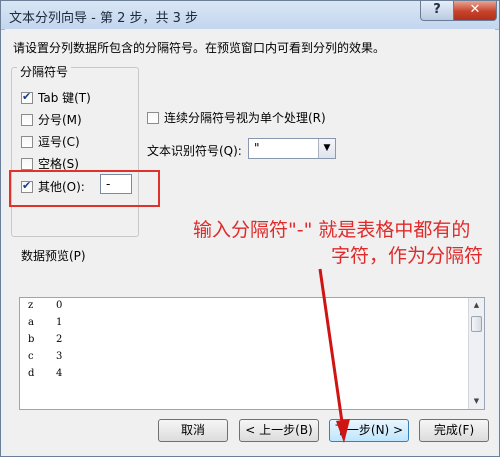 The image size is (500, 457). What do you see at coordinates (334, 355) in the screenshot?
I see `annotation-arrow` at bounding box center [334, 355].